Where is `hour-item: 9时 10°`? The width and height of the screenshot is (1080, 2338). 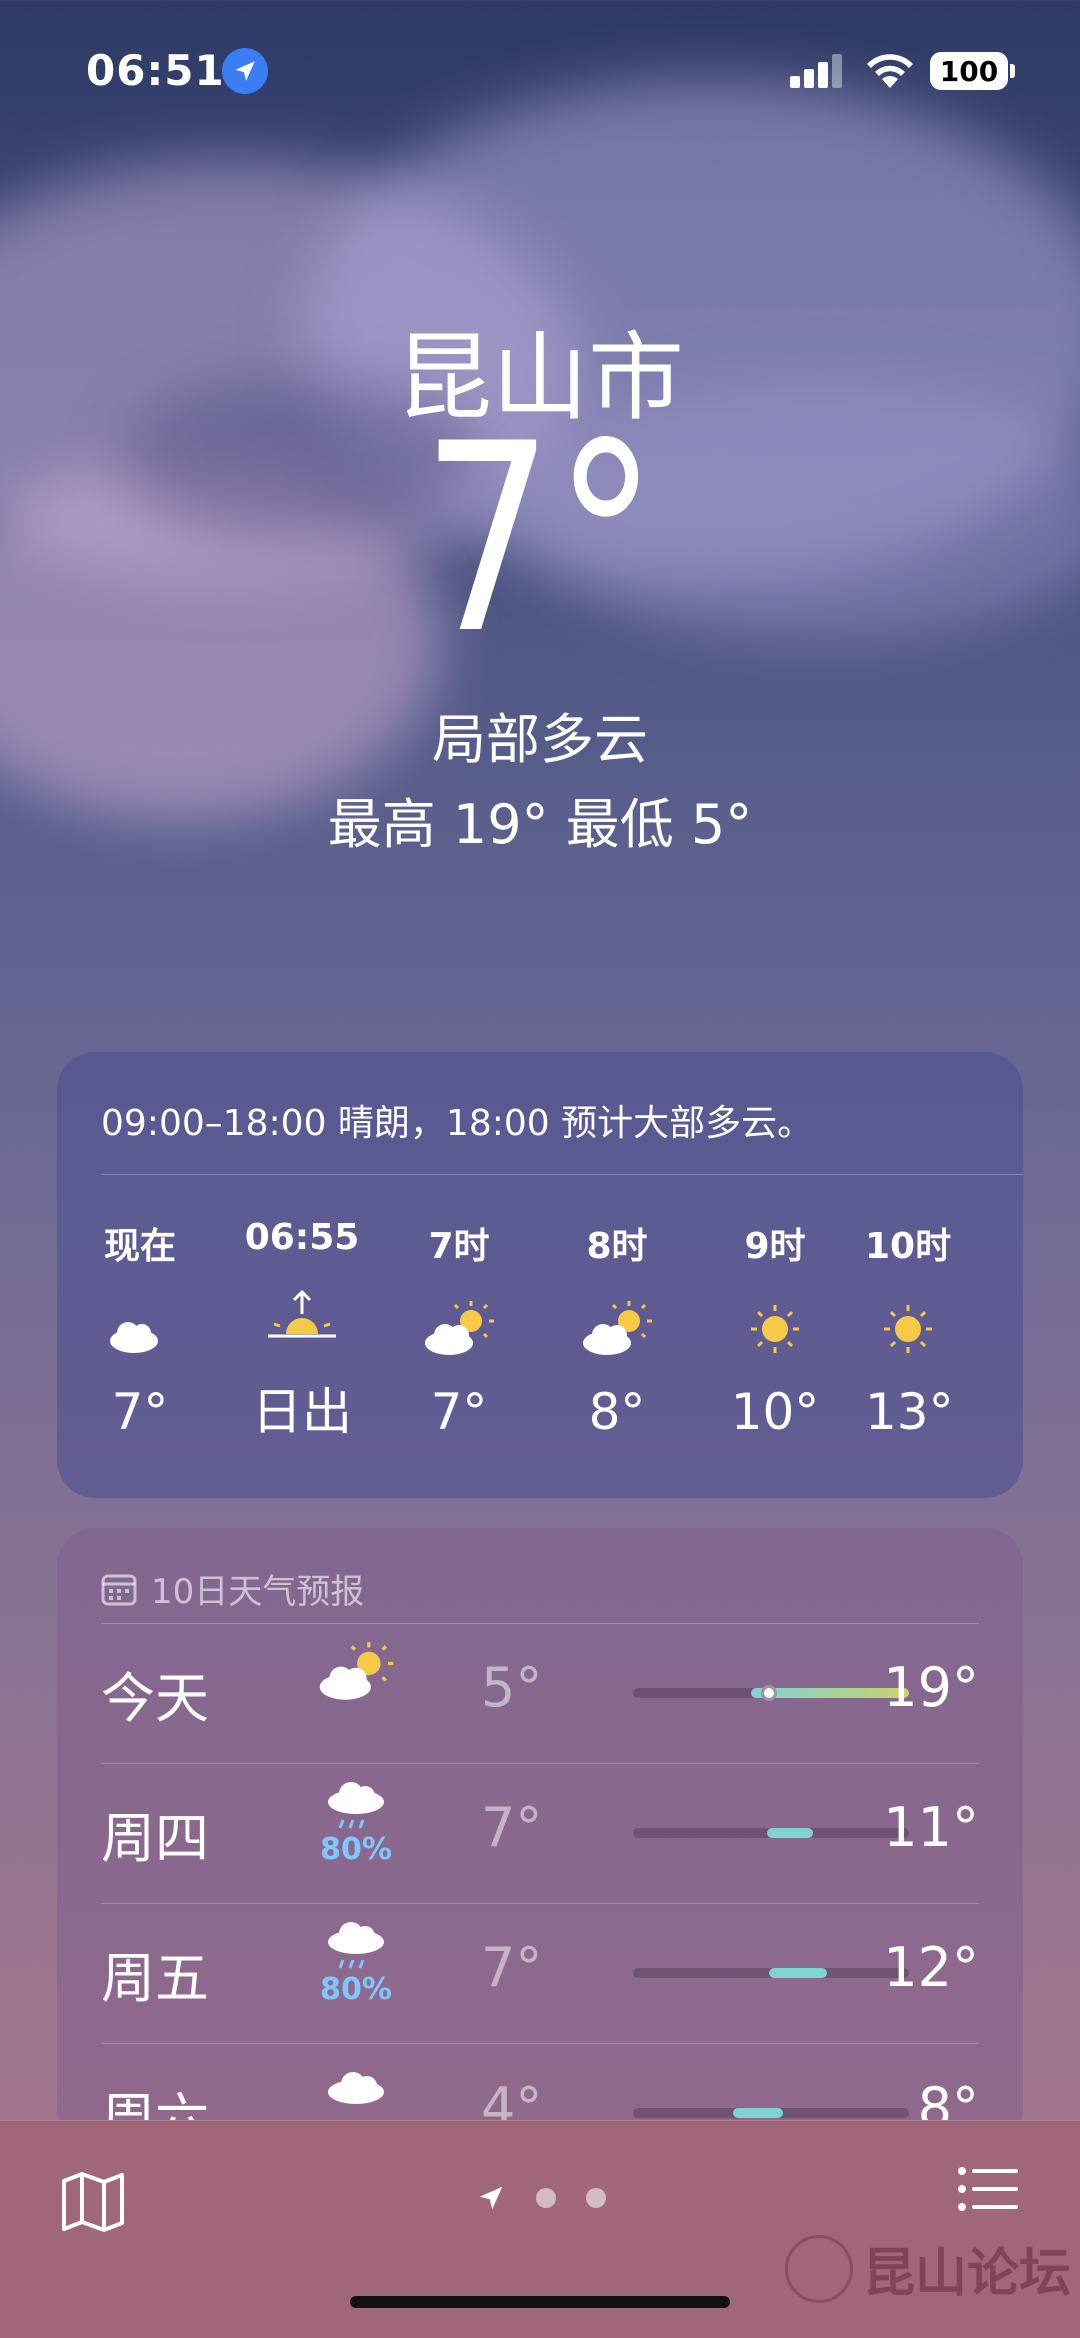
hour-item: 9时 10° is located at coordinates (775, 1329).